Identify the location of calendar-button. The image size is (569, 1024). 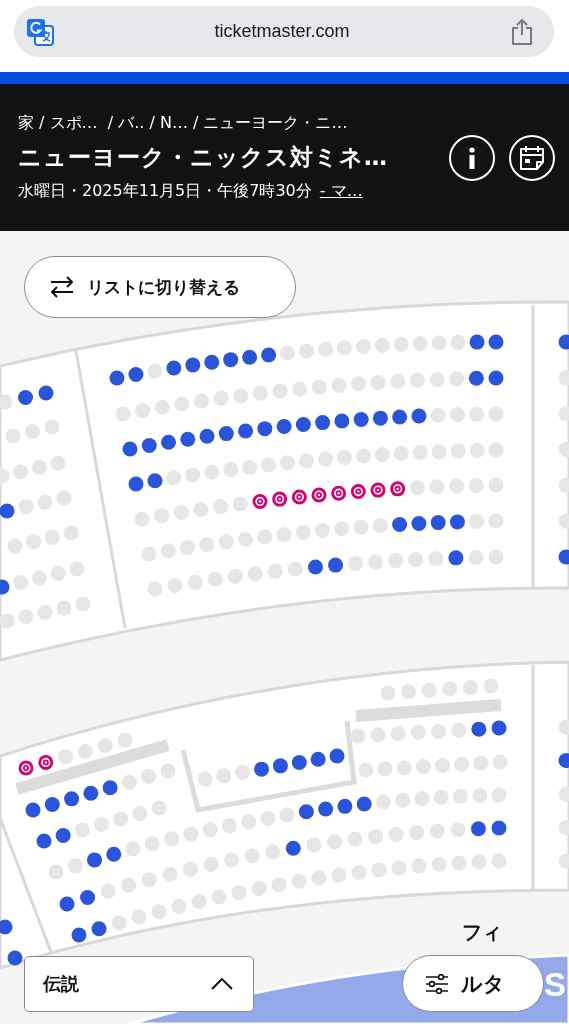
(532, 157).